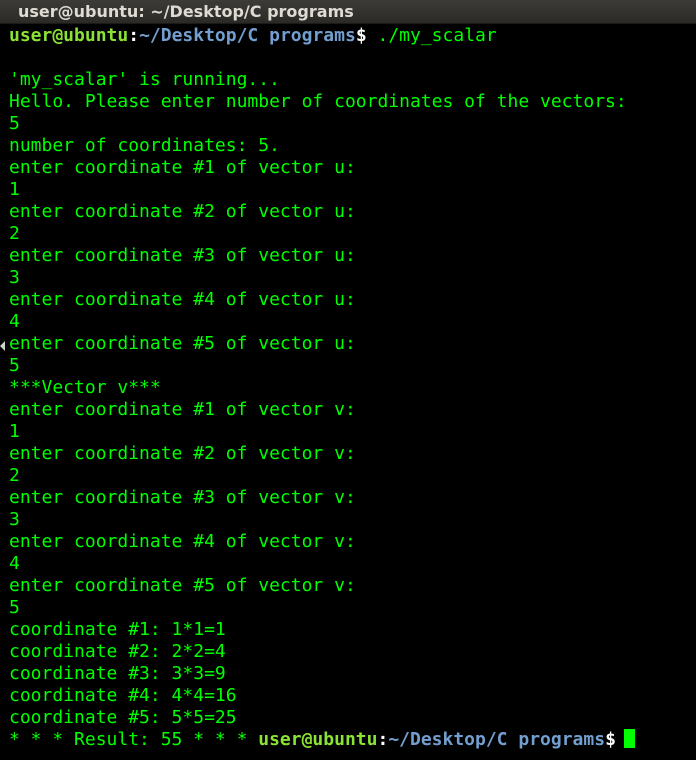 The width and height of the screenshot is (696, 760). Describe the element at coordinates (123, 717) in the screenshot. I see `output-line: coordinate #5: 5*5=25` at that location.